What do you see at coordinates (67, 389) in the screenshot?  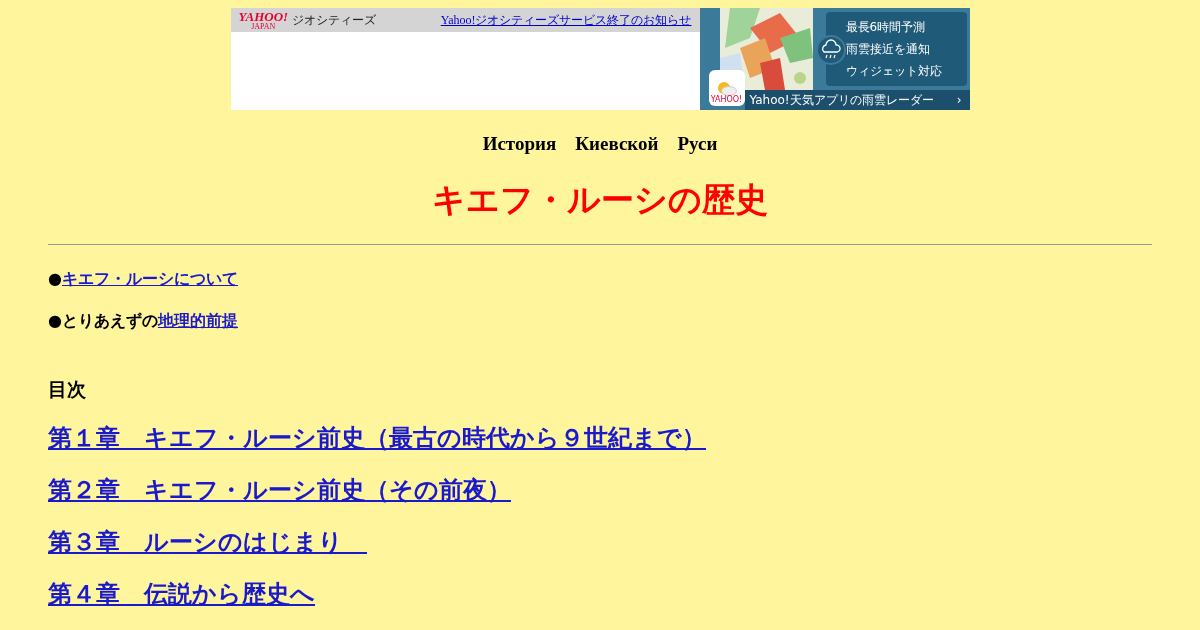 I see `toc-heading: 目次` at bounding box center [67, 389].